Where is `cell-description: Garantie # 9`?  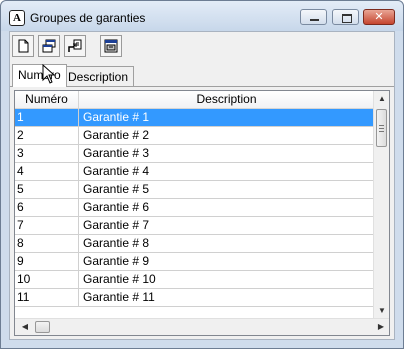 cell-description: Garantie # 9 is located at coordinates (227, 261).